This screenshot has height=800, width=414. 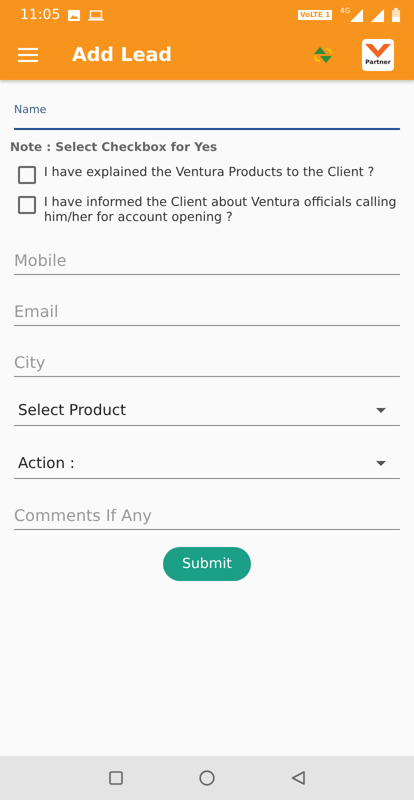 I want to click on recents-icon, so click(x=116, y=778).